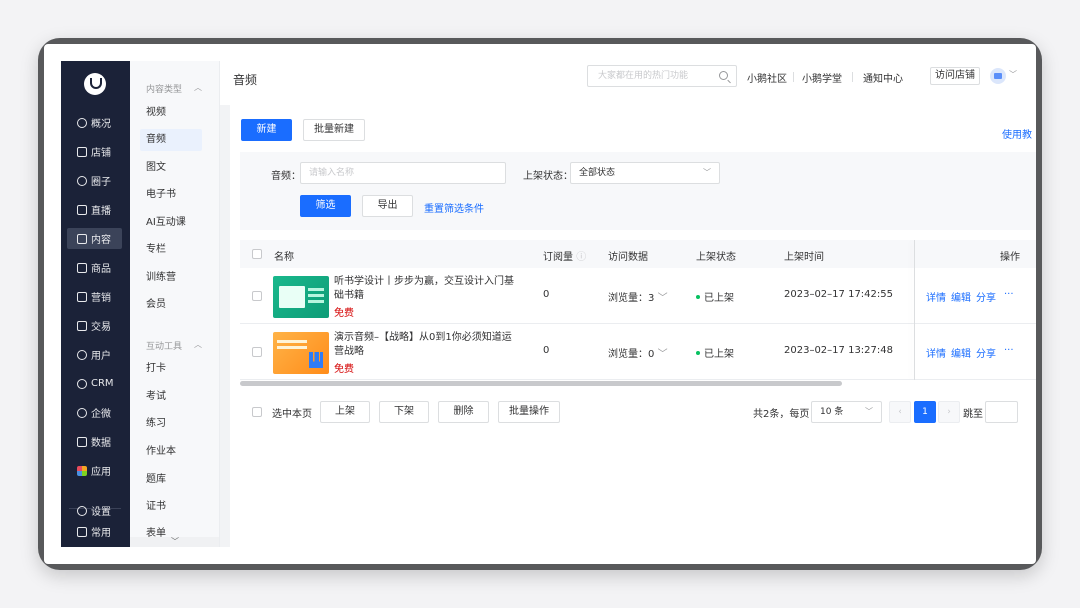  I want to click on nav-item-marketing: 营销, so click(94, 296).